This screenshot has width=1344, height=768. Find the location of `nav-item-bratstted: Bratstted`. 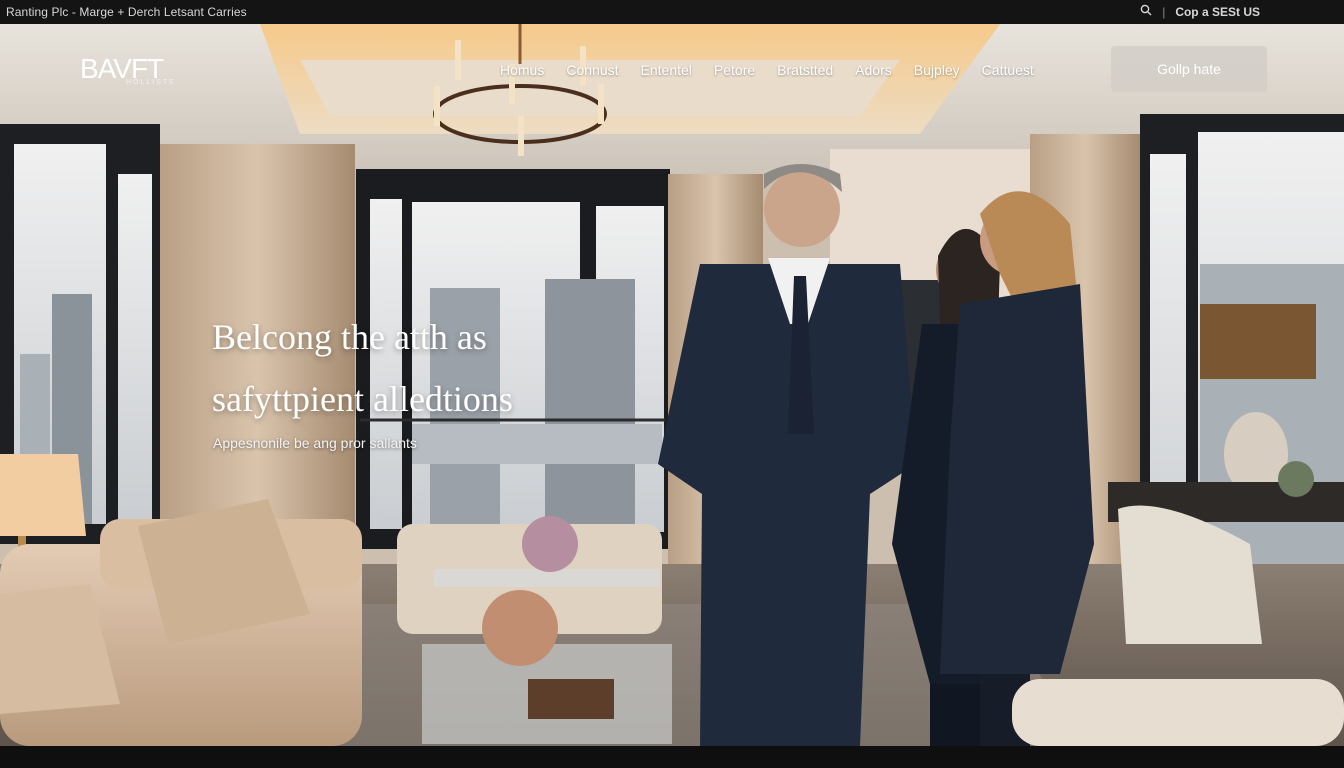

nav-item-bratstted: Bratstted is located at coordinates (805, 70).